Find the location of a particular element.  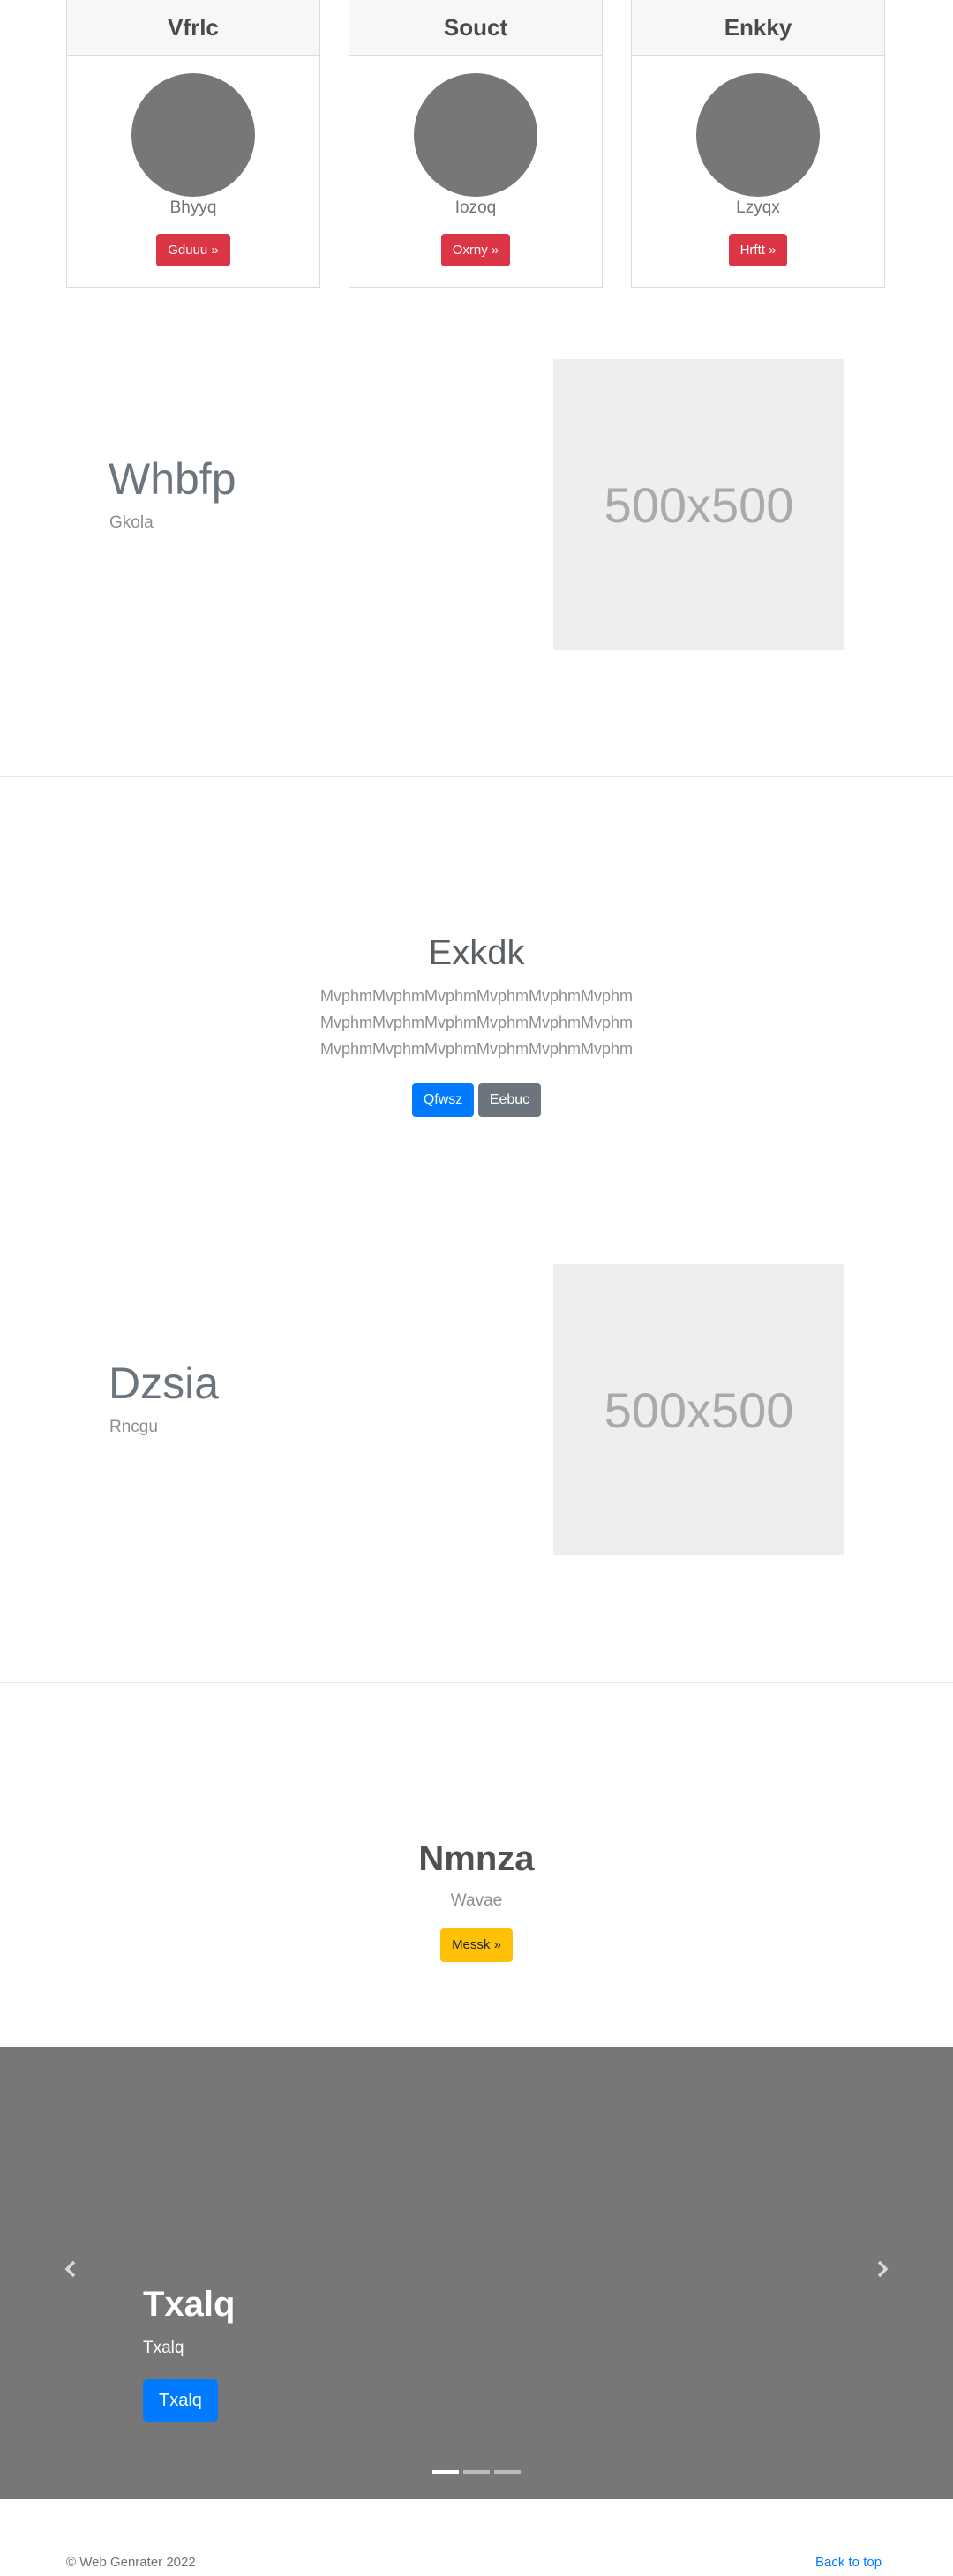

card: Enkky Lzyqx Hrftt » is located at coordinates (758, 144).